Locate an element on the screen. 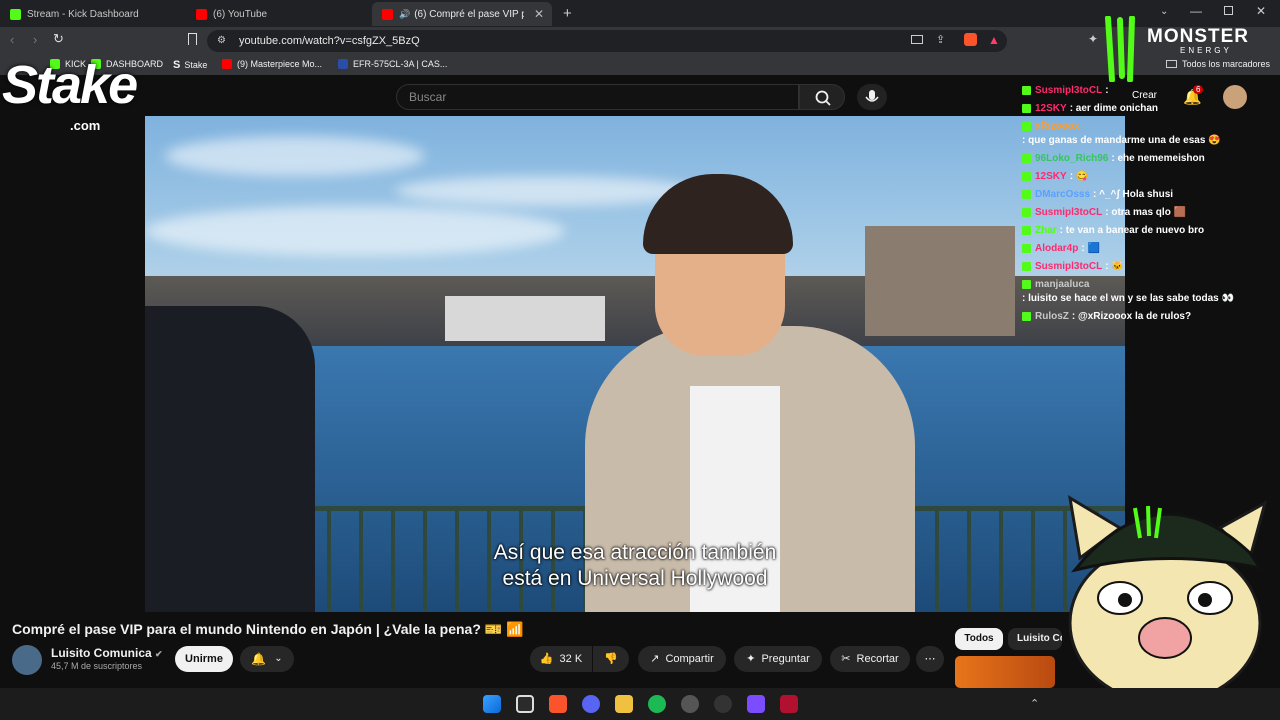 This screenshot has height=720, width=1280. close-window-button: ✕ is located at coordinates (1261, 11).